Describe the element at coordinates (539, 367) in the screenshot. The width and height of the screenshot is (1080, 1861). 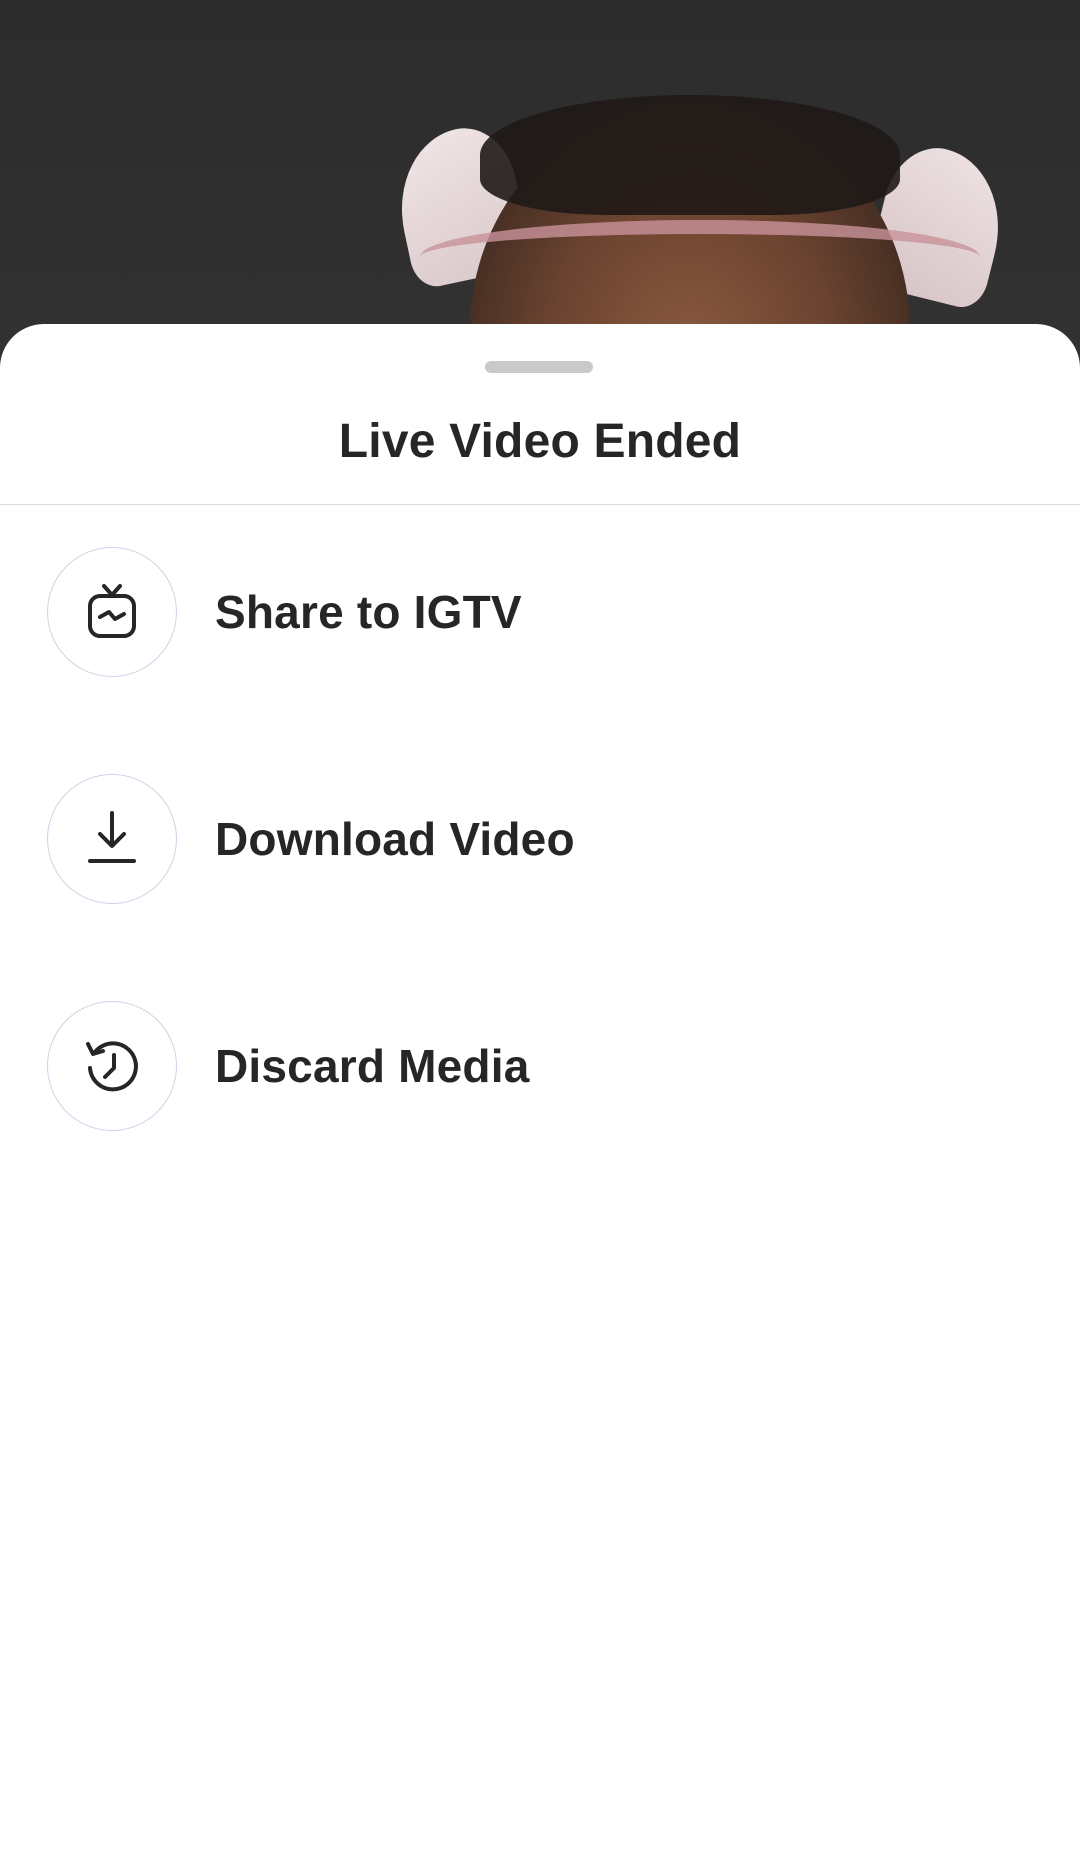
I see `sheet-drag-handle` at that location.